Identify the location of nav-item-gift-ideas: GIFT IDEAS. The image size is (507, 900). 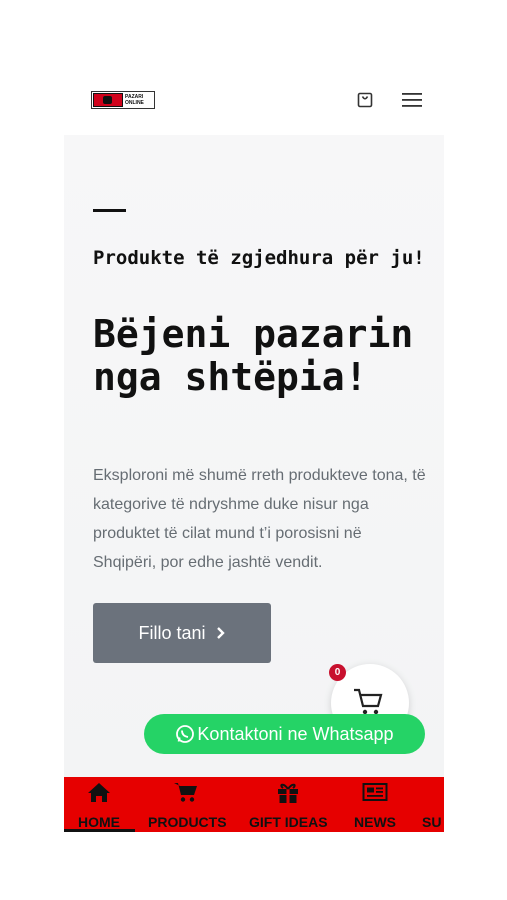
(288, 804).